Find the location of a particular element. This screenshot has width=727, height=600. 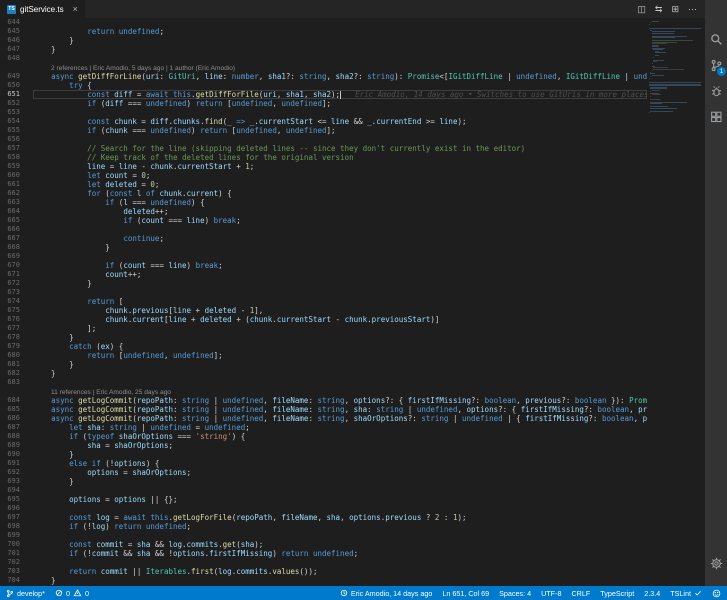

settings-gear-icon is located at coordinates (716, 563).